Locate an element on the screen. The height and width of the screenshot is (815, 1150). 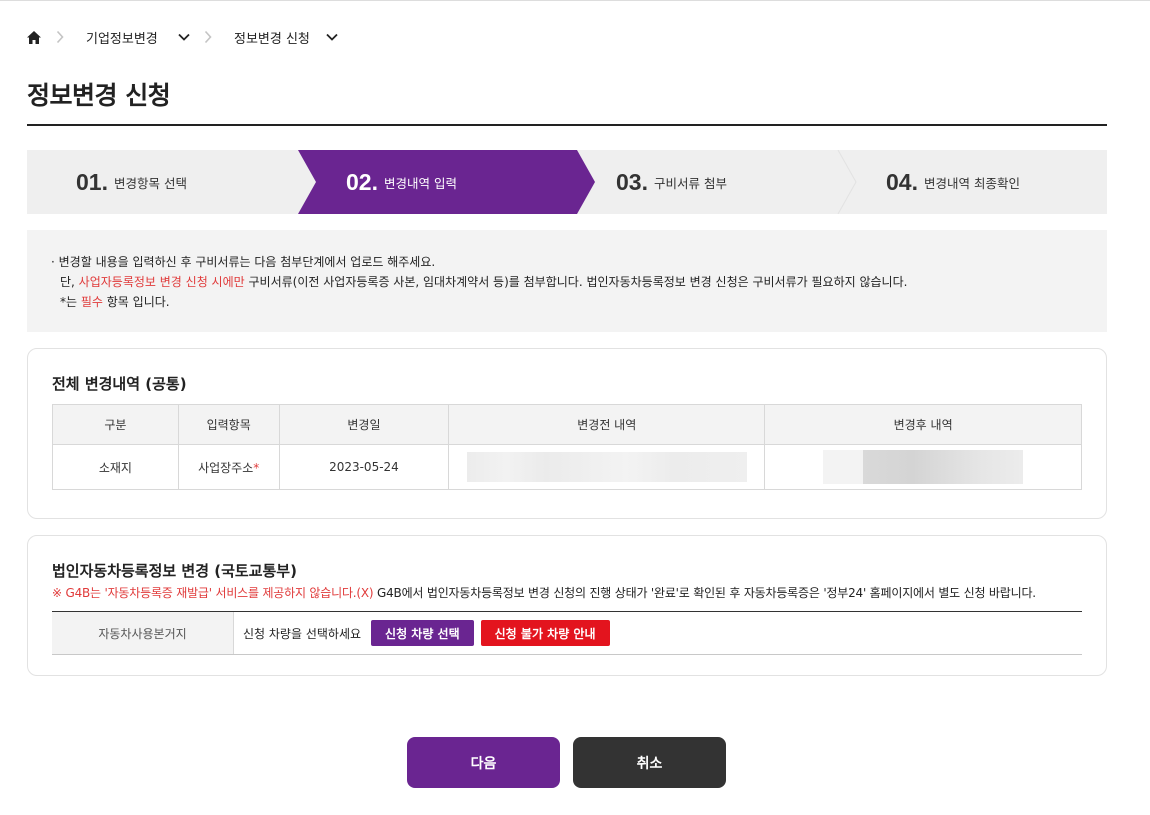
step-3: 03. 구비서류 첨부 is located at coordinates (671, 182).